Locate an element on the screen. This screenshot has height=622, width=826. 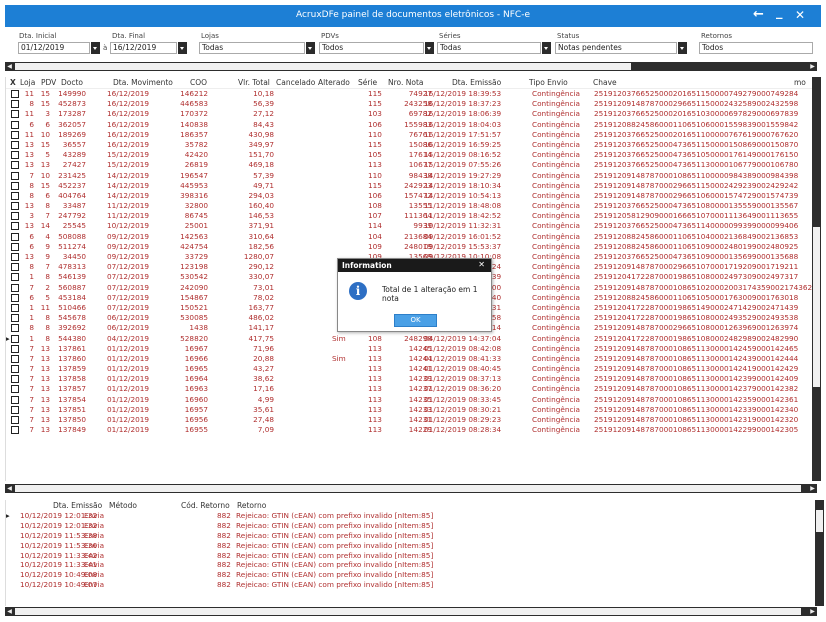
log-col-cod-retorno: Cód. Retorno is located at coordinates (205, 505).